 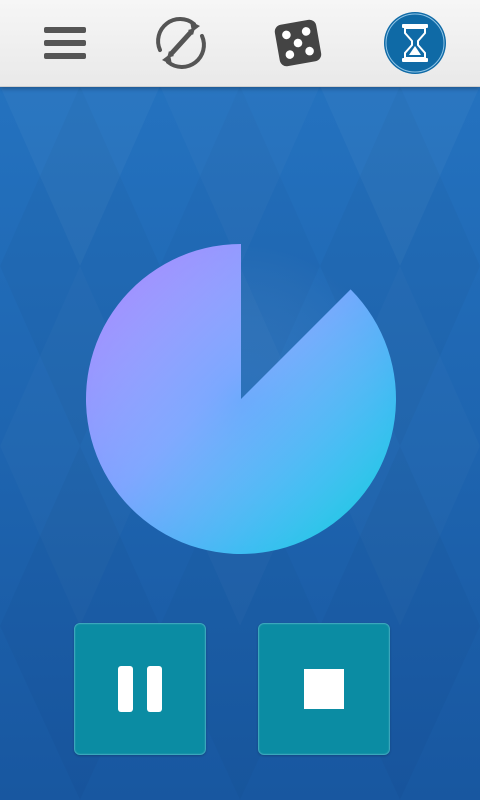 What do you see at coordinates (154, 689) in the screenshot?
I see `pause-bar-right` at bounding box center [154, 689].